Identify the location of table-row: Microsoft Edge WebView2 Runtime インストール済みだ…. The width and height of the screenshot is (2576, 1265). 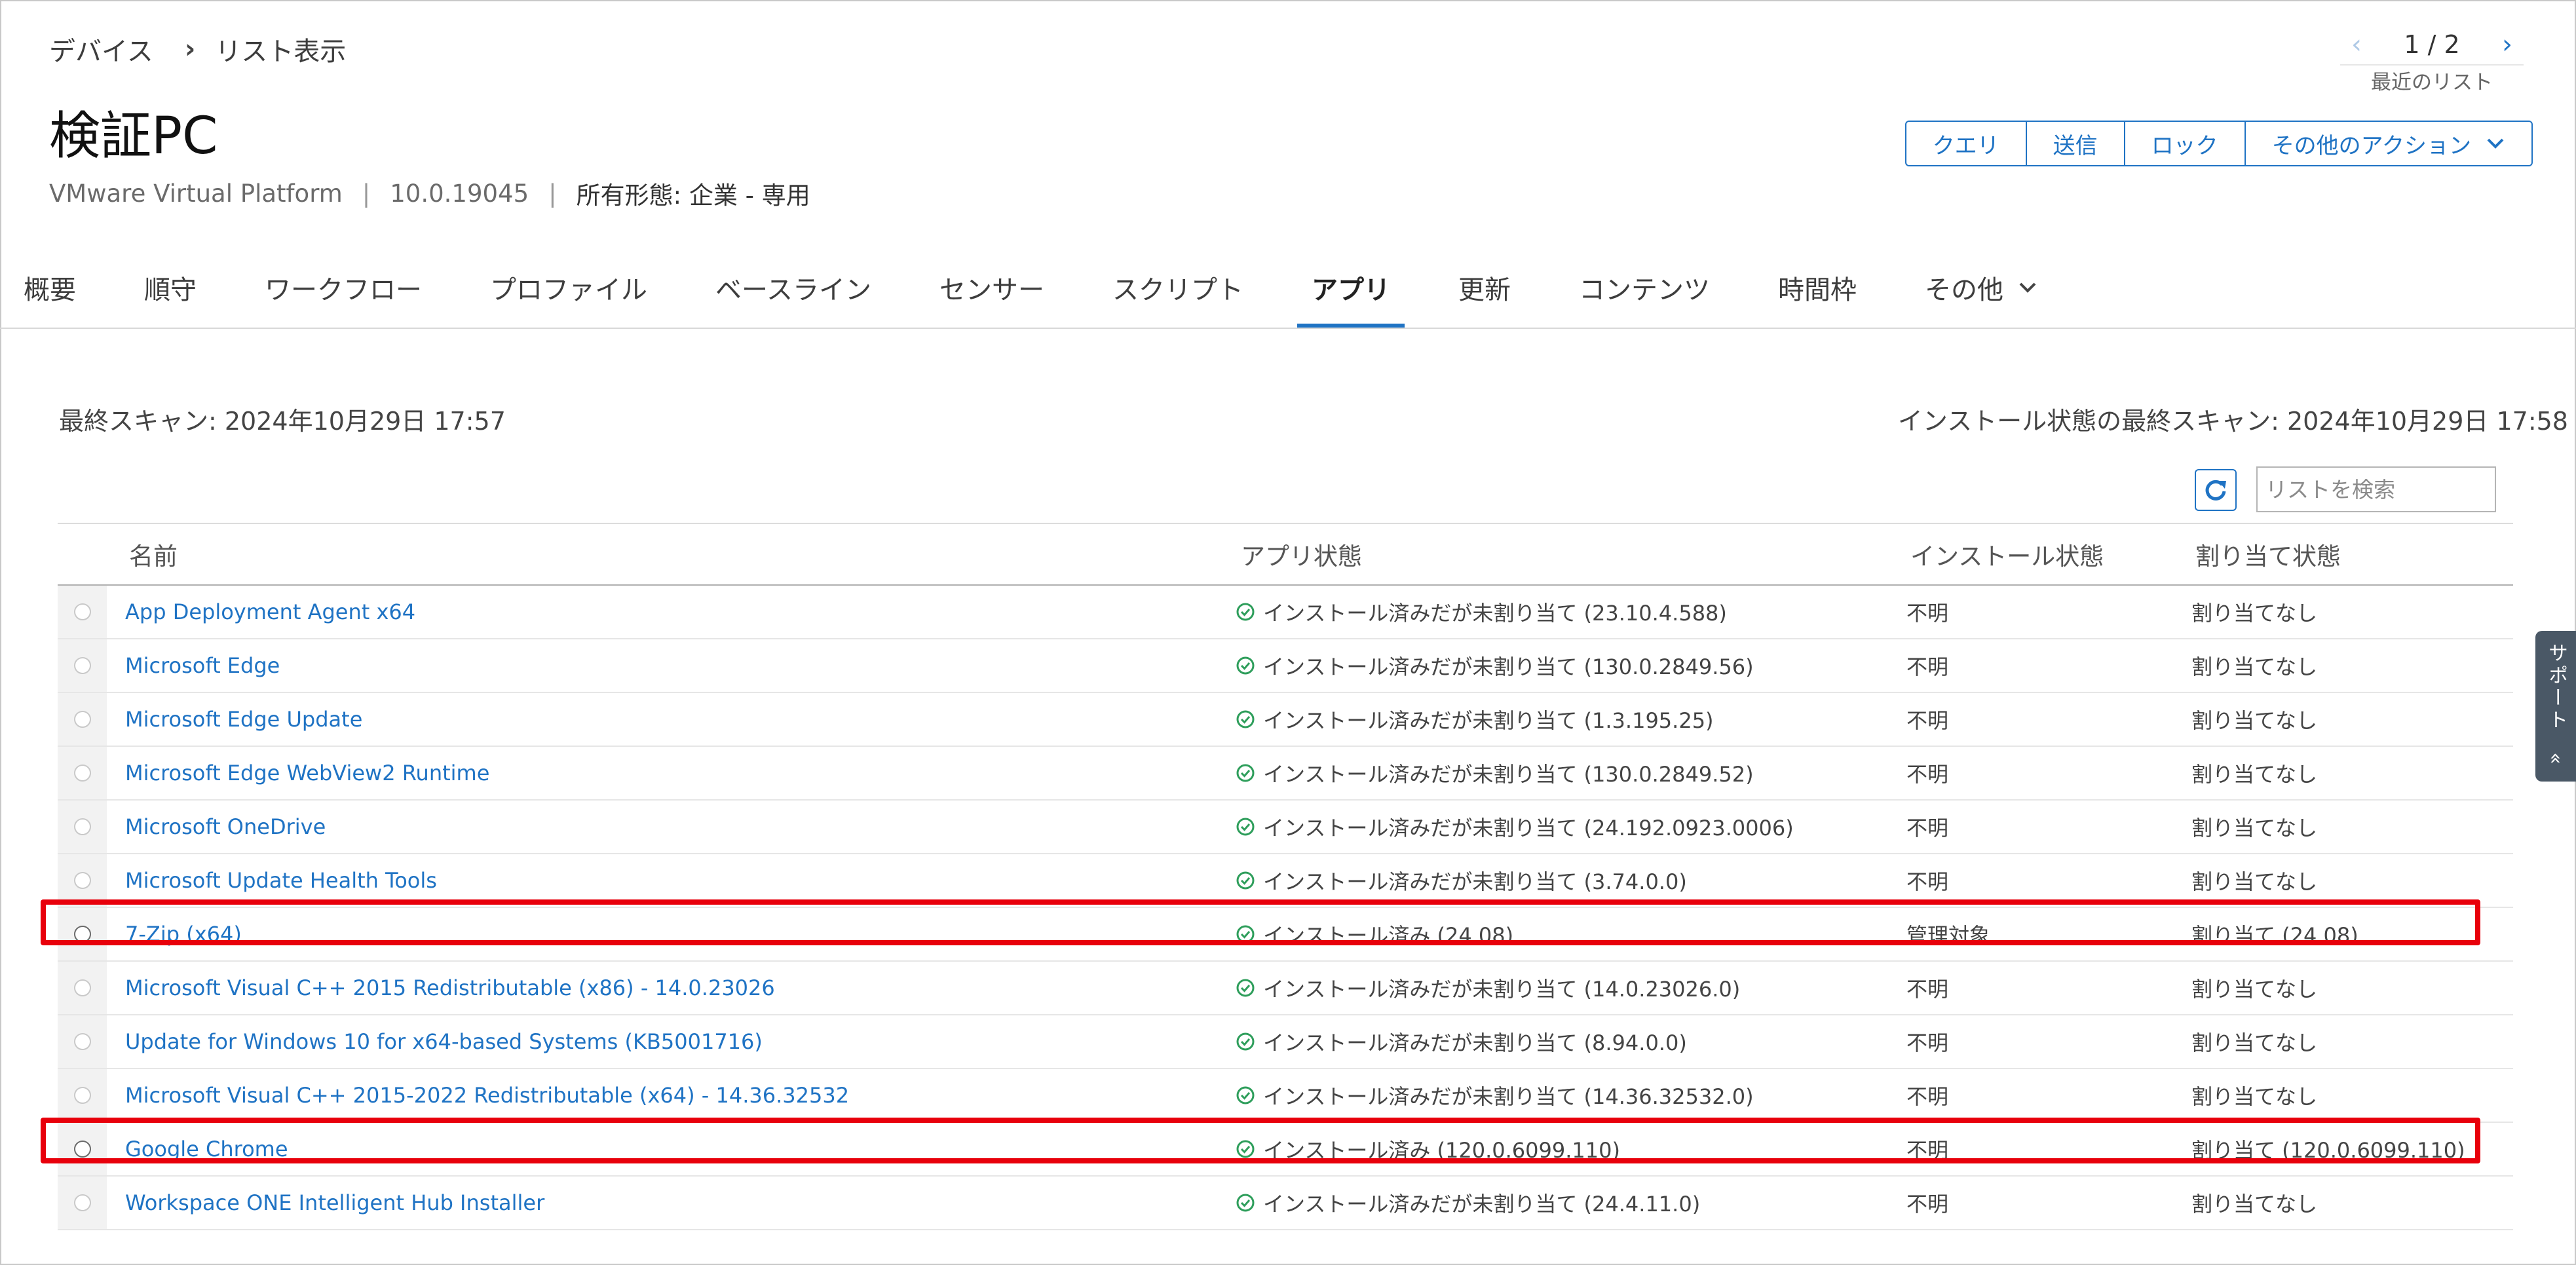
(1285, 774).